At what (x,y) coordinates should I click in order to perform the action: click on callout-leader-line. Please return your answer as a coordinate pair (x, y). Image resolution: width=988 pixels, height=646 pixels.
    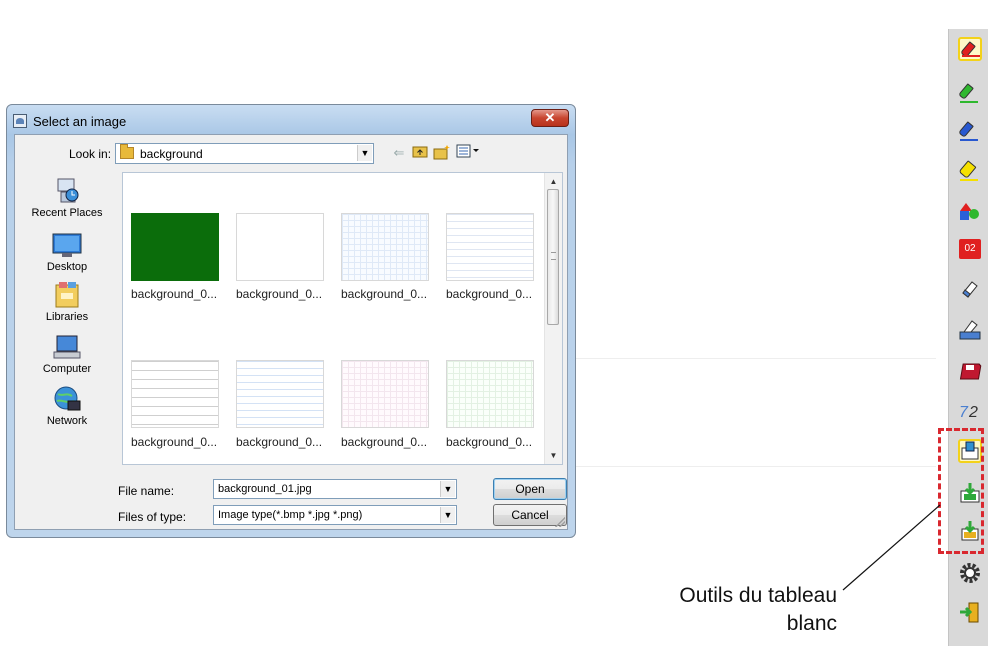
    Looking at the image, I should click on (891, 547).